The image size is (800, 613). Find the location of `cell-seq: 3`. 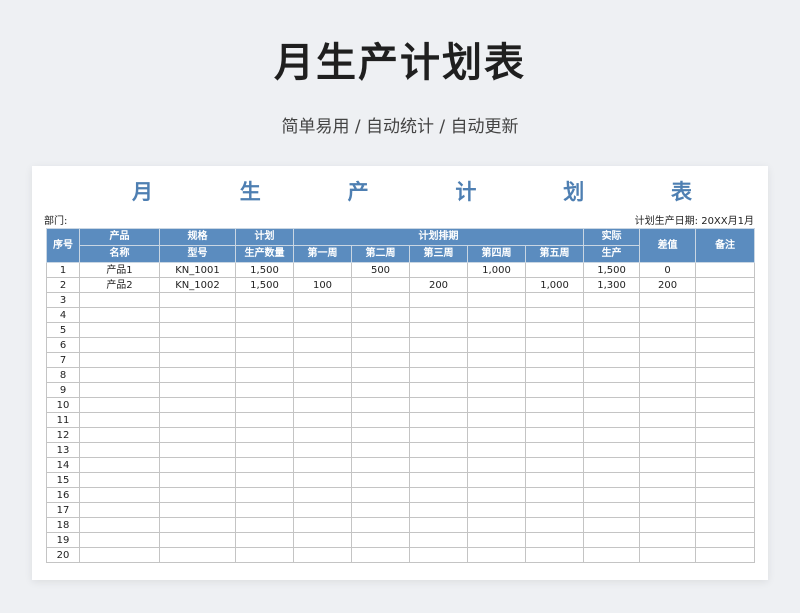

cell-seq: 3 is located at coordinates (63, 300).